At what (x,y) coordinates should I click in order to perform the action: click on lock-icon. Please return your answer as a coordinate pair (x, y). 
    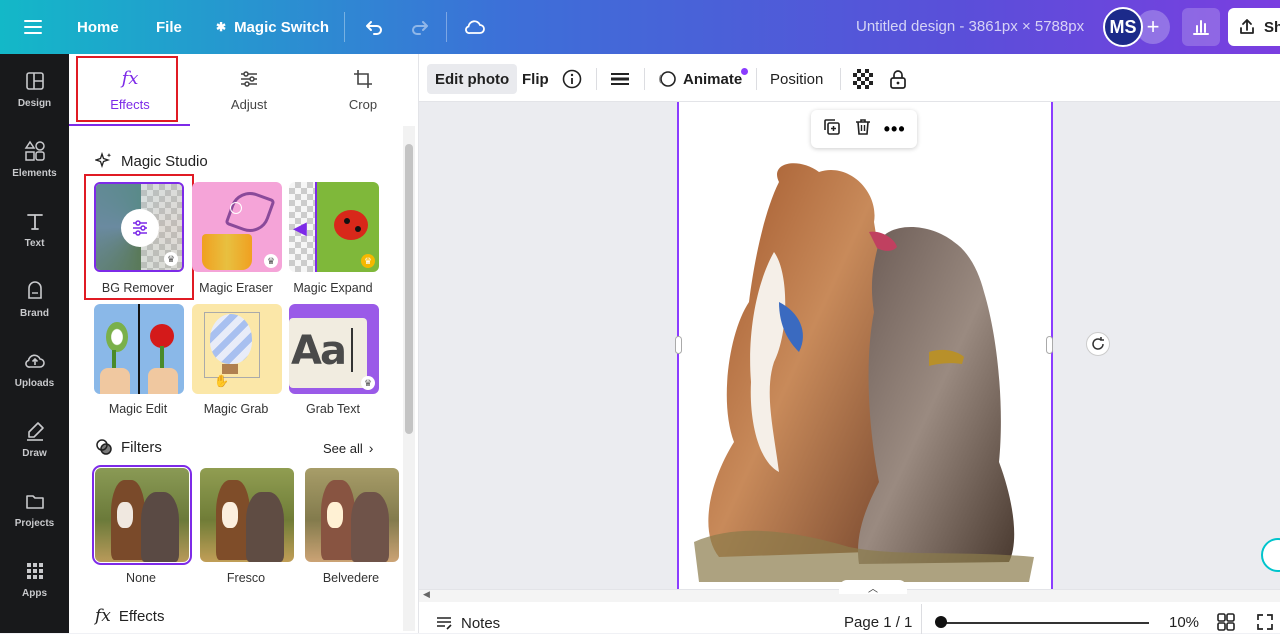
    Looking at the image, I should click on (898, 79).